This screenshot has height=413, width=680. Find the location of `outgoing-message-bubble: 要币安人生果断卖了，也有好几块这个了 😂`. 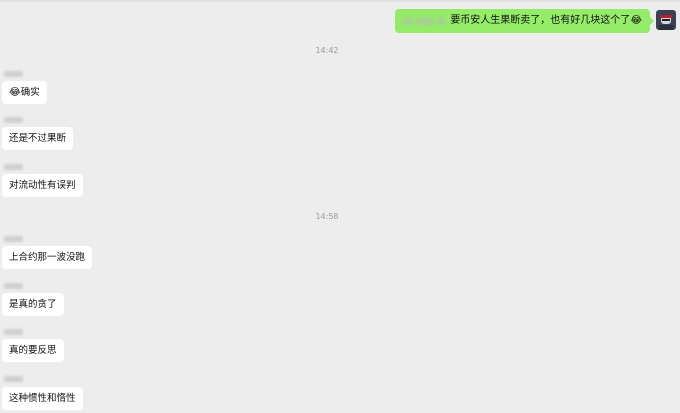

outgoing-message-bubble: 要币安人生果断卖了，也有好几块这个了 😂 is located at coordinates (524, 21).